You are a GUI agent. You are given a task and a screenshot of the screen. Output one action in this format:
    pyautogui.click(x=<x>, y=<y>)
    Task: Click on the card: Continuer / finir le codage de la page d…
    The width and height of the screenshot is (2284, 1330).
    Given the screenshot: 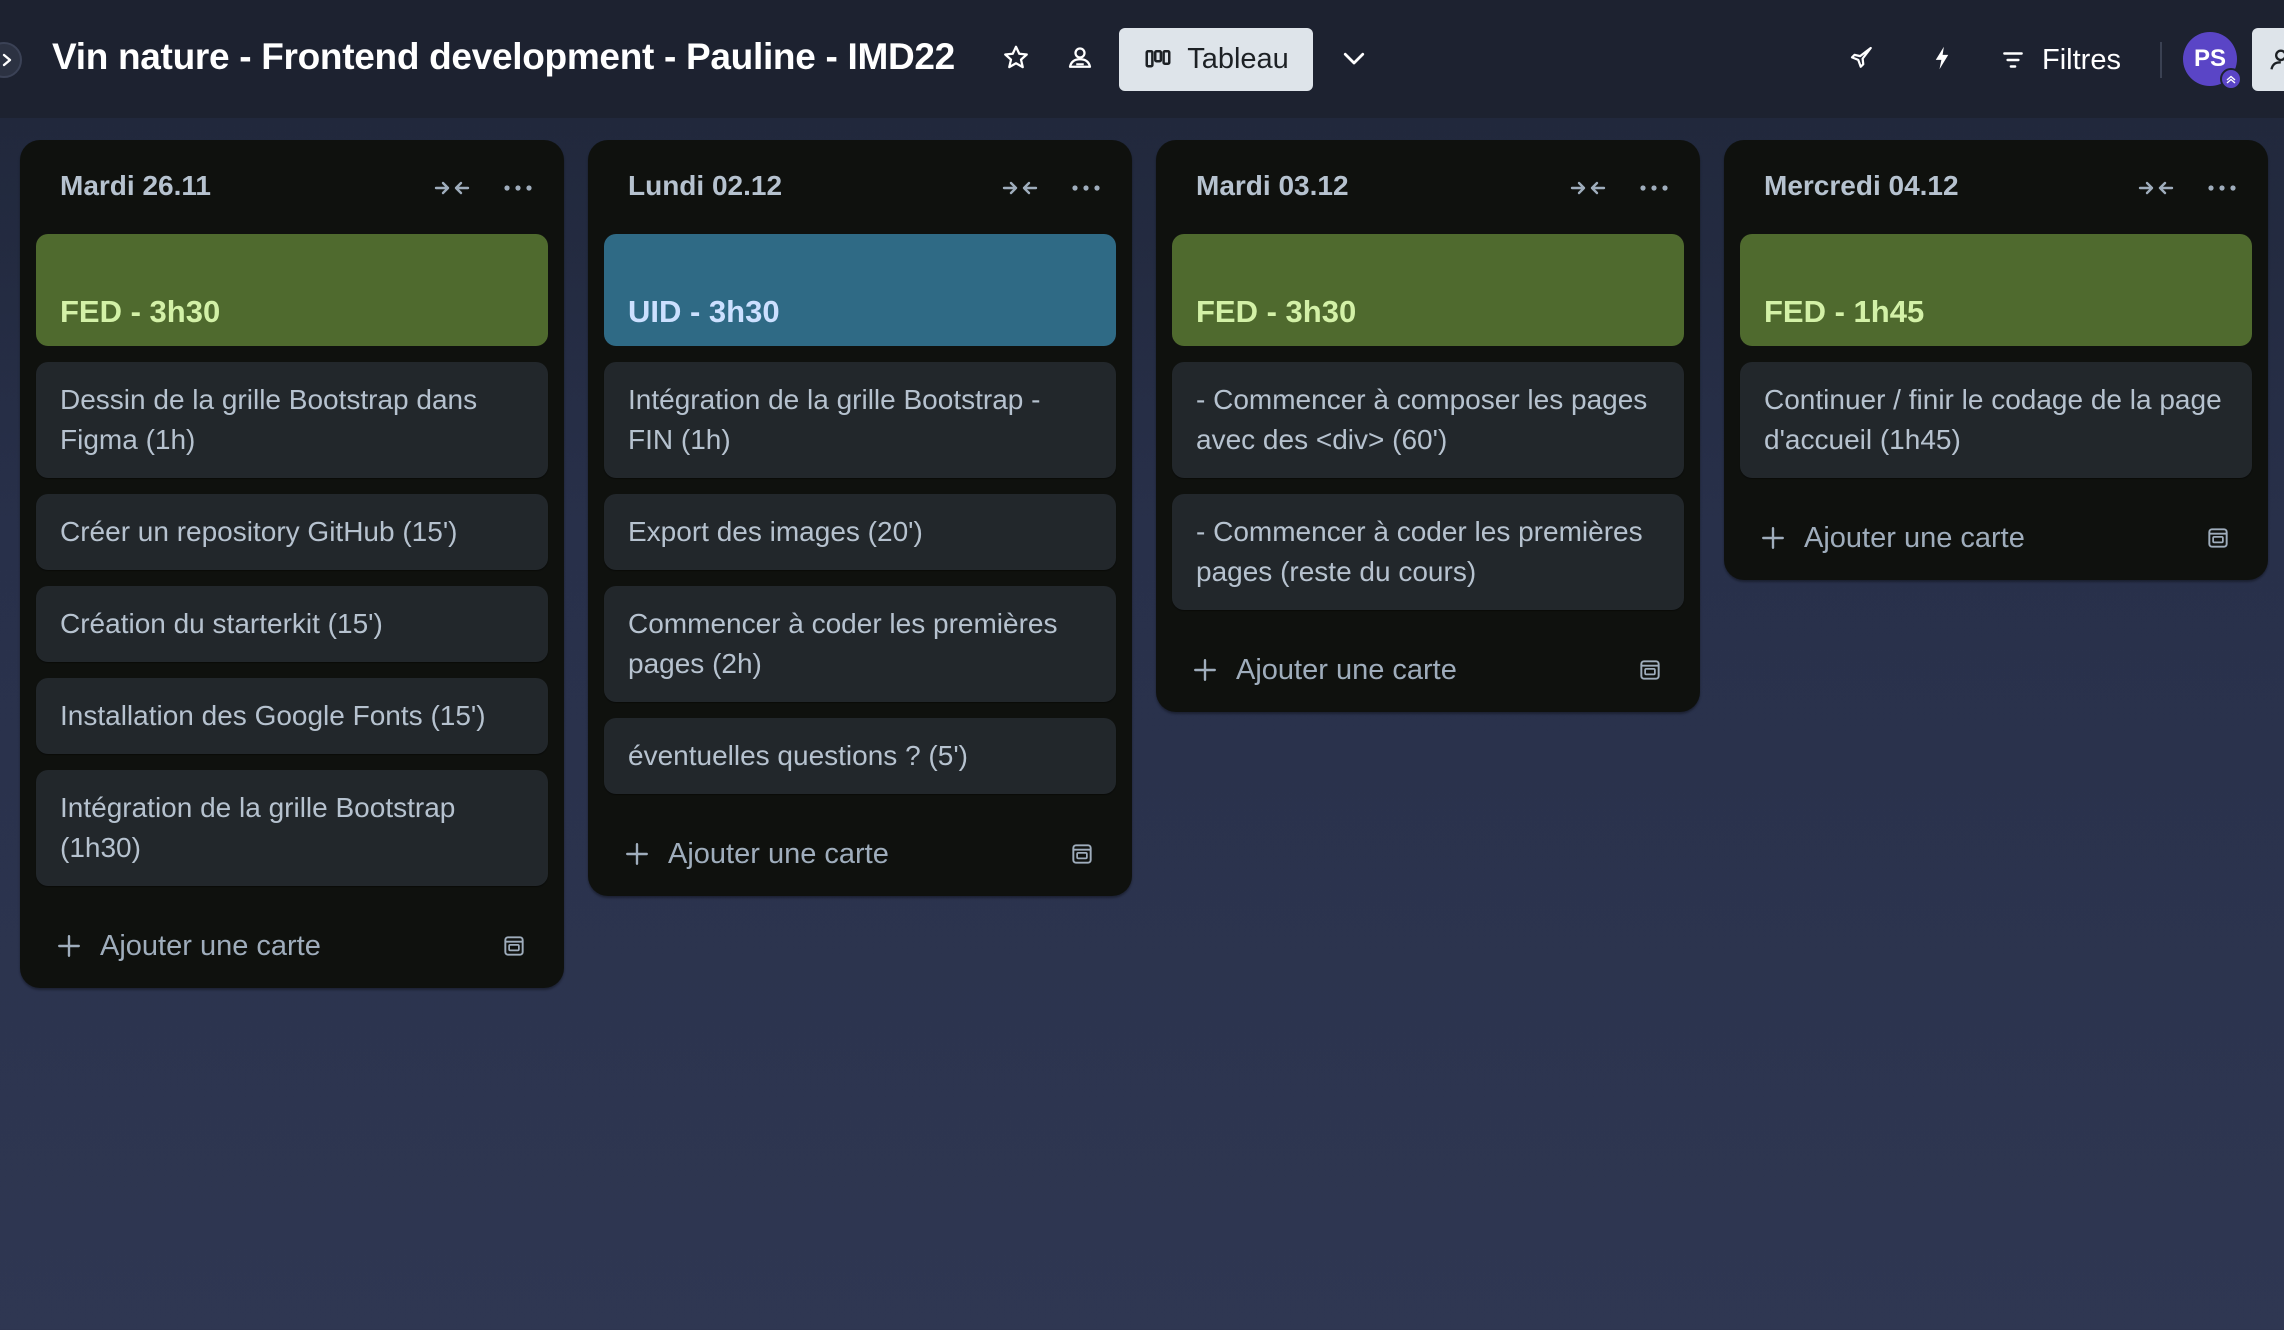 What is the action you would take?
    pyautogui.click(x=1996, y=420)
    